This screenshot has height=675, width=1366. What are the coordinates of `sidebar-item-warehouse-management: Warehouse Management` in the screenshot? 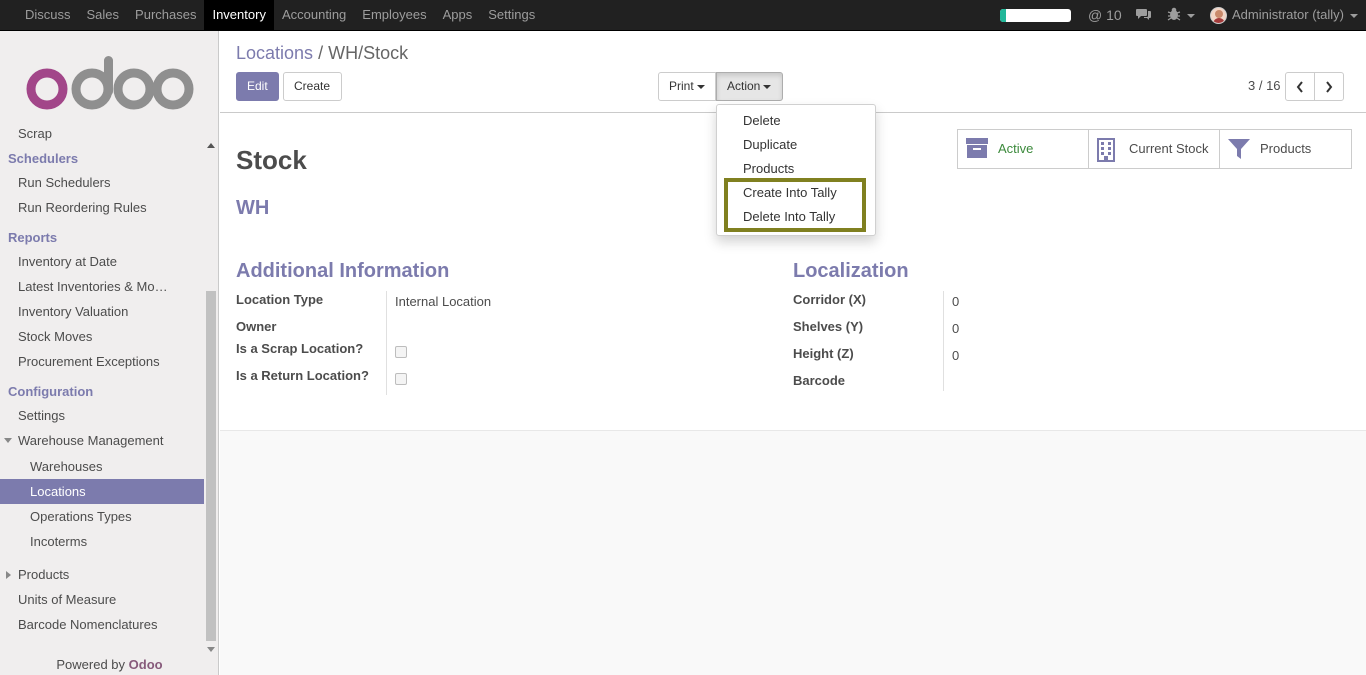 It's located at (102, 440).